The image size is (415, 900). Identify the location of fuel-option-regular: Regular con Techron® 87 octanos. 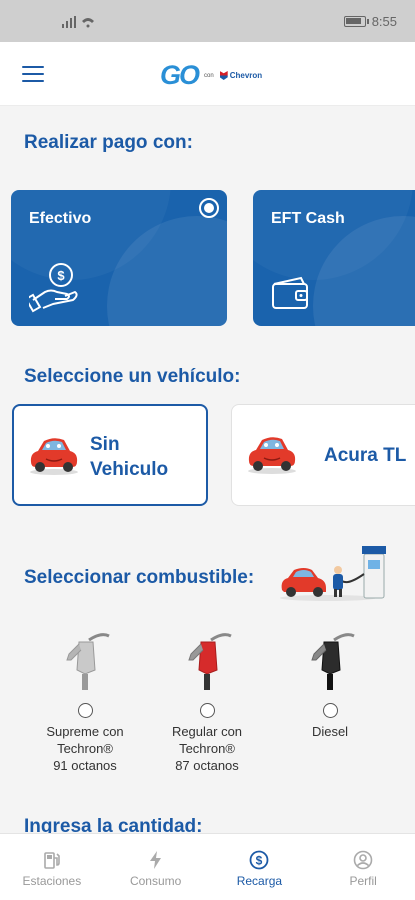
(207, 702).